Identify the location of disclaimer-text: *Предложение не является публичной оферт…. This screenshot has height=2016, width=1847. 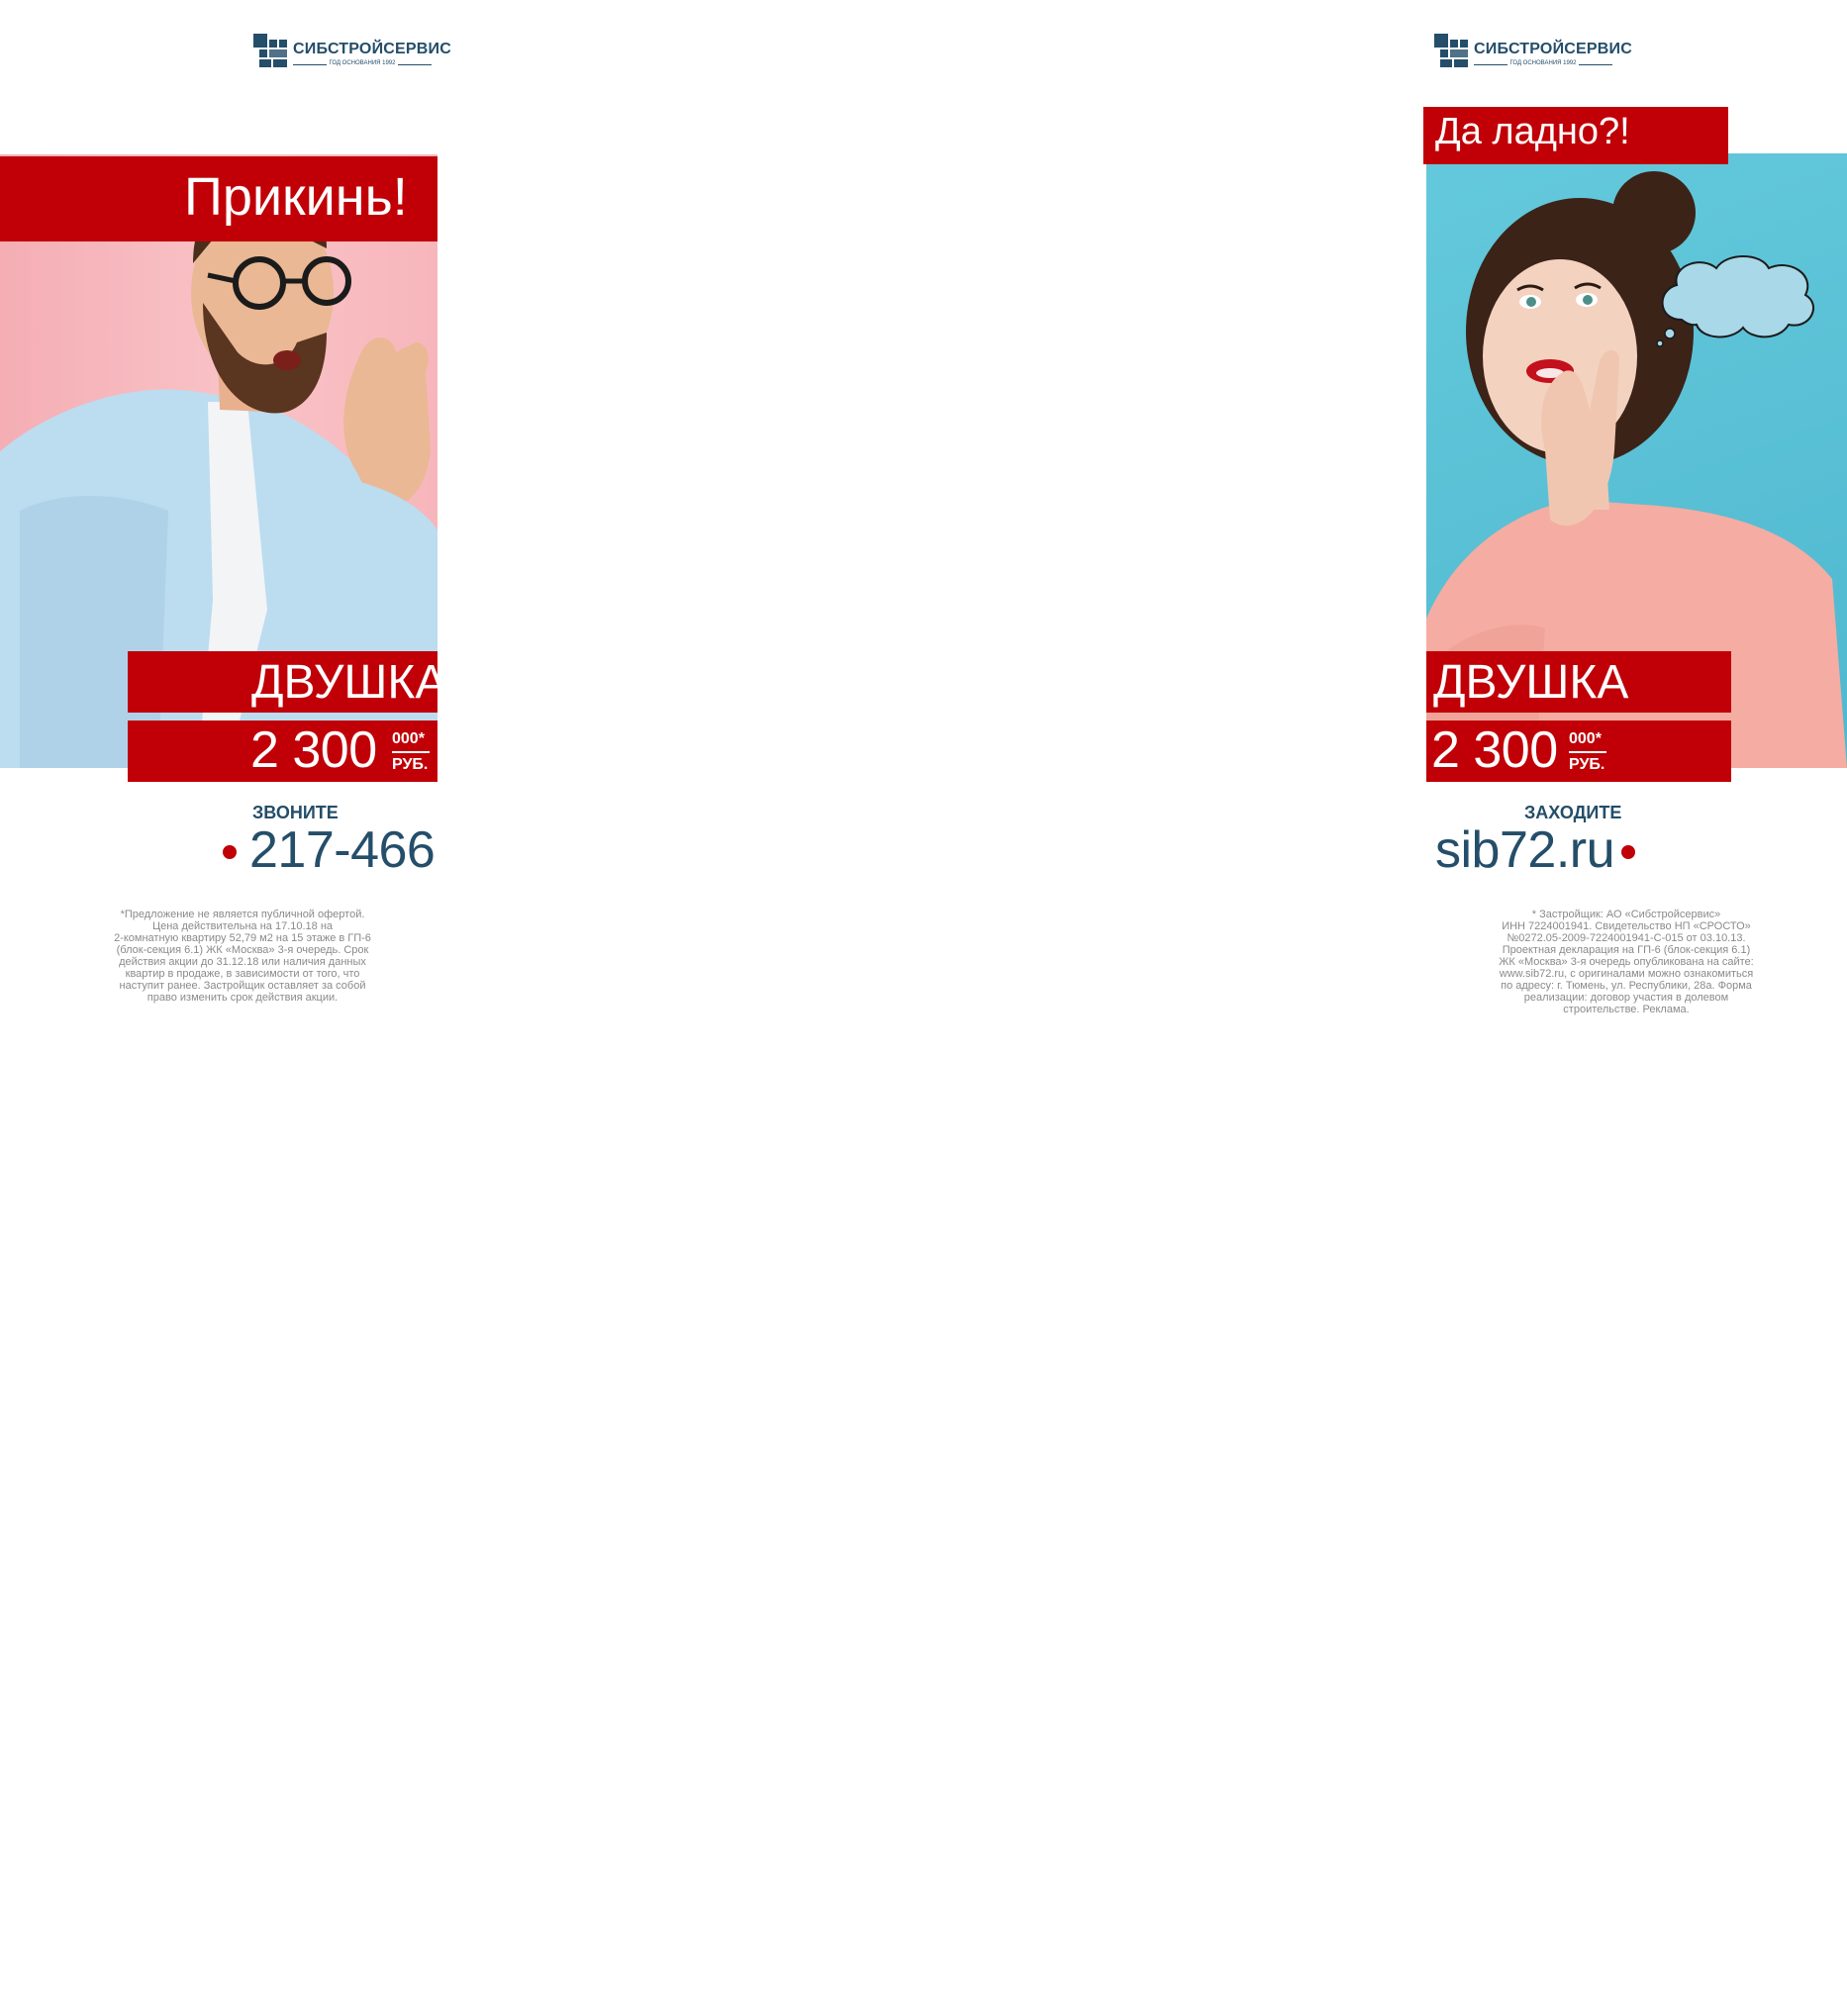
(242, 957).